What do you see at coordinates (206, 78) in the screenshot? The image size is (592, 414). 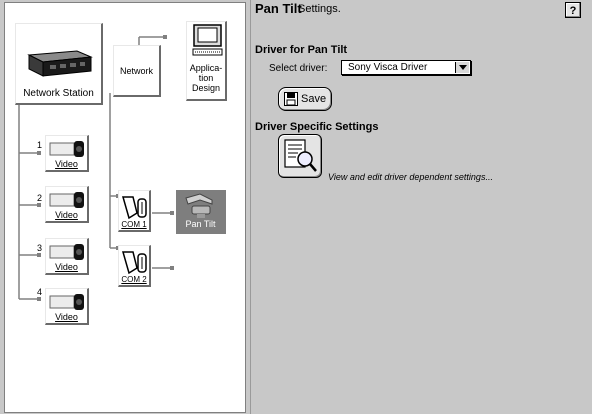 I see `application-design-label: Applica- tion Design` at bounding box center [206, 78].